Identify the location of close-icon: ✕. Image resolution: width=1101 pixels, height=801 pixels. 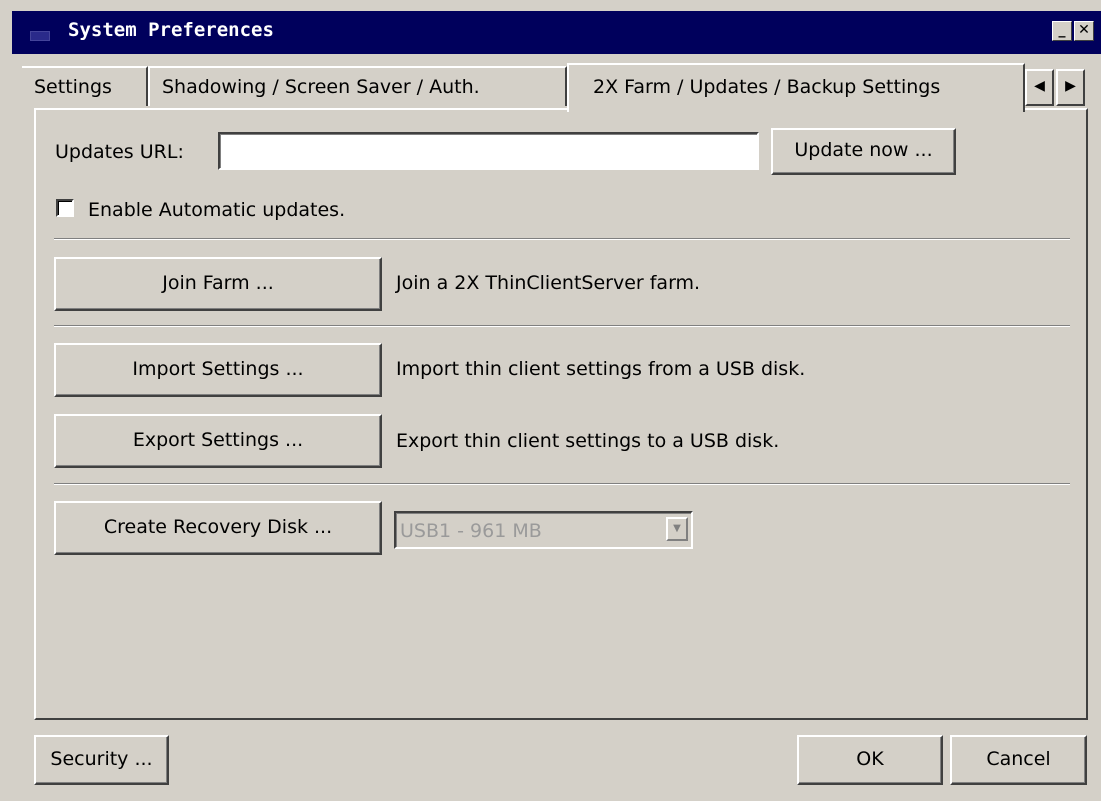
(1084, 31).